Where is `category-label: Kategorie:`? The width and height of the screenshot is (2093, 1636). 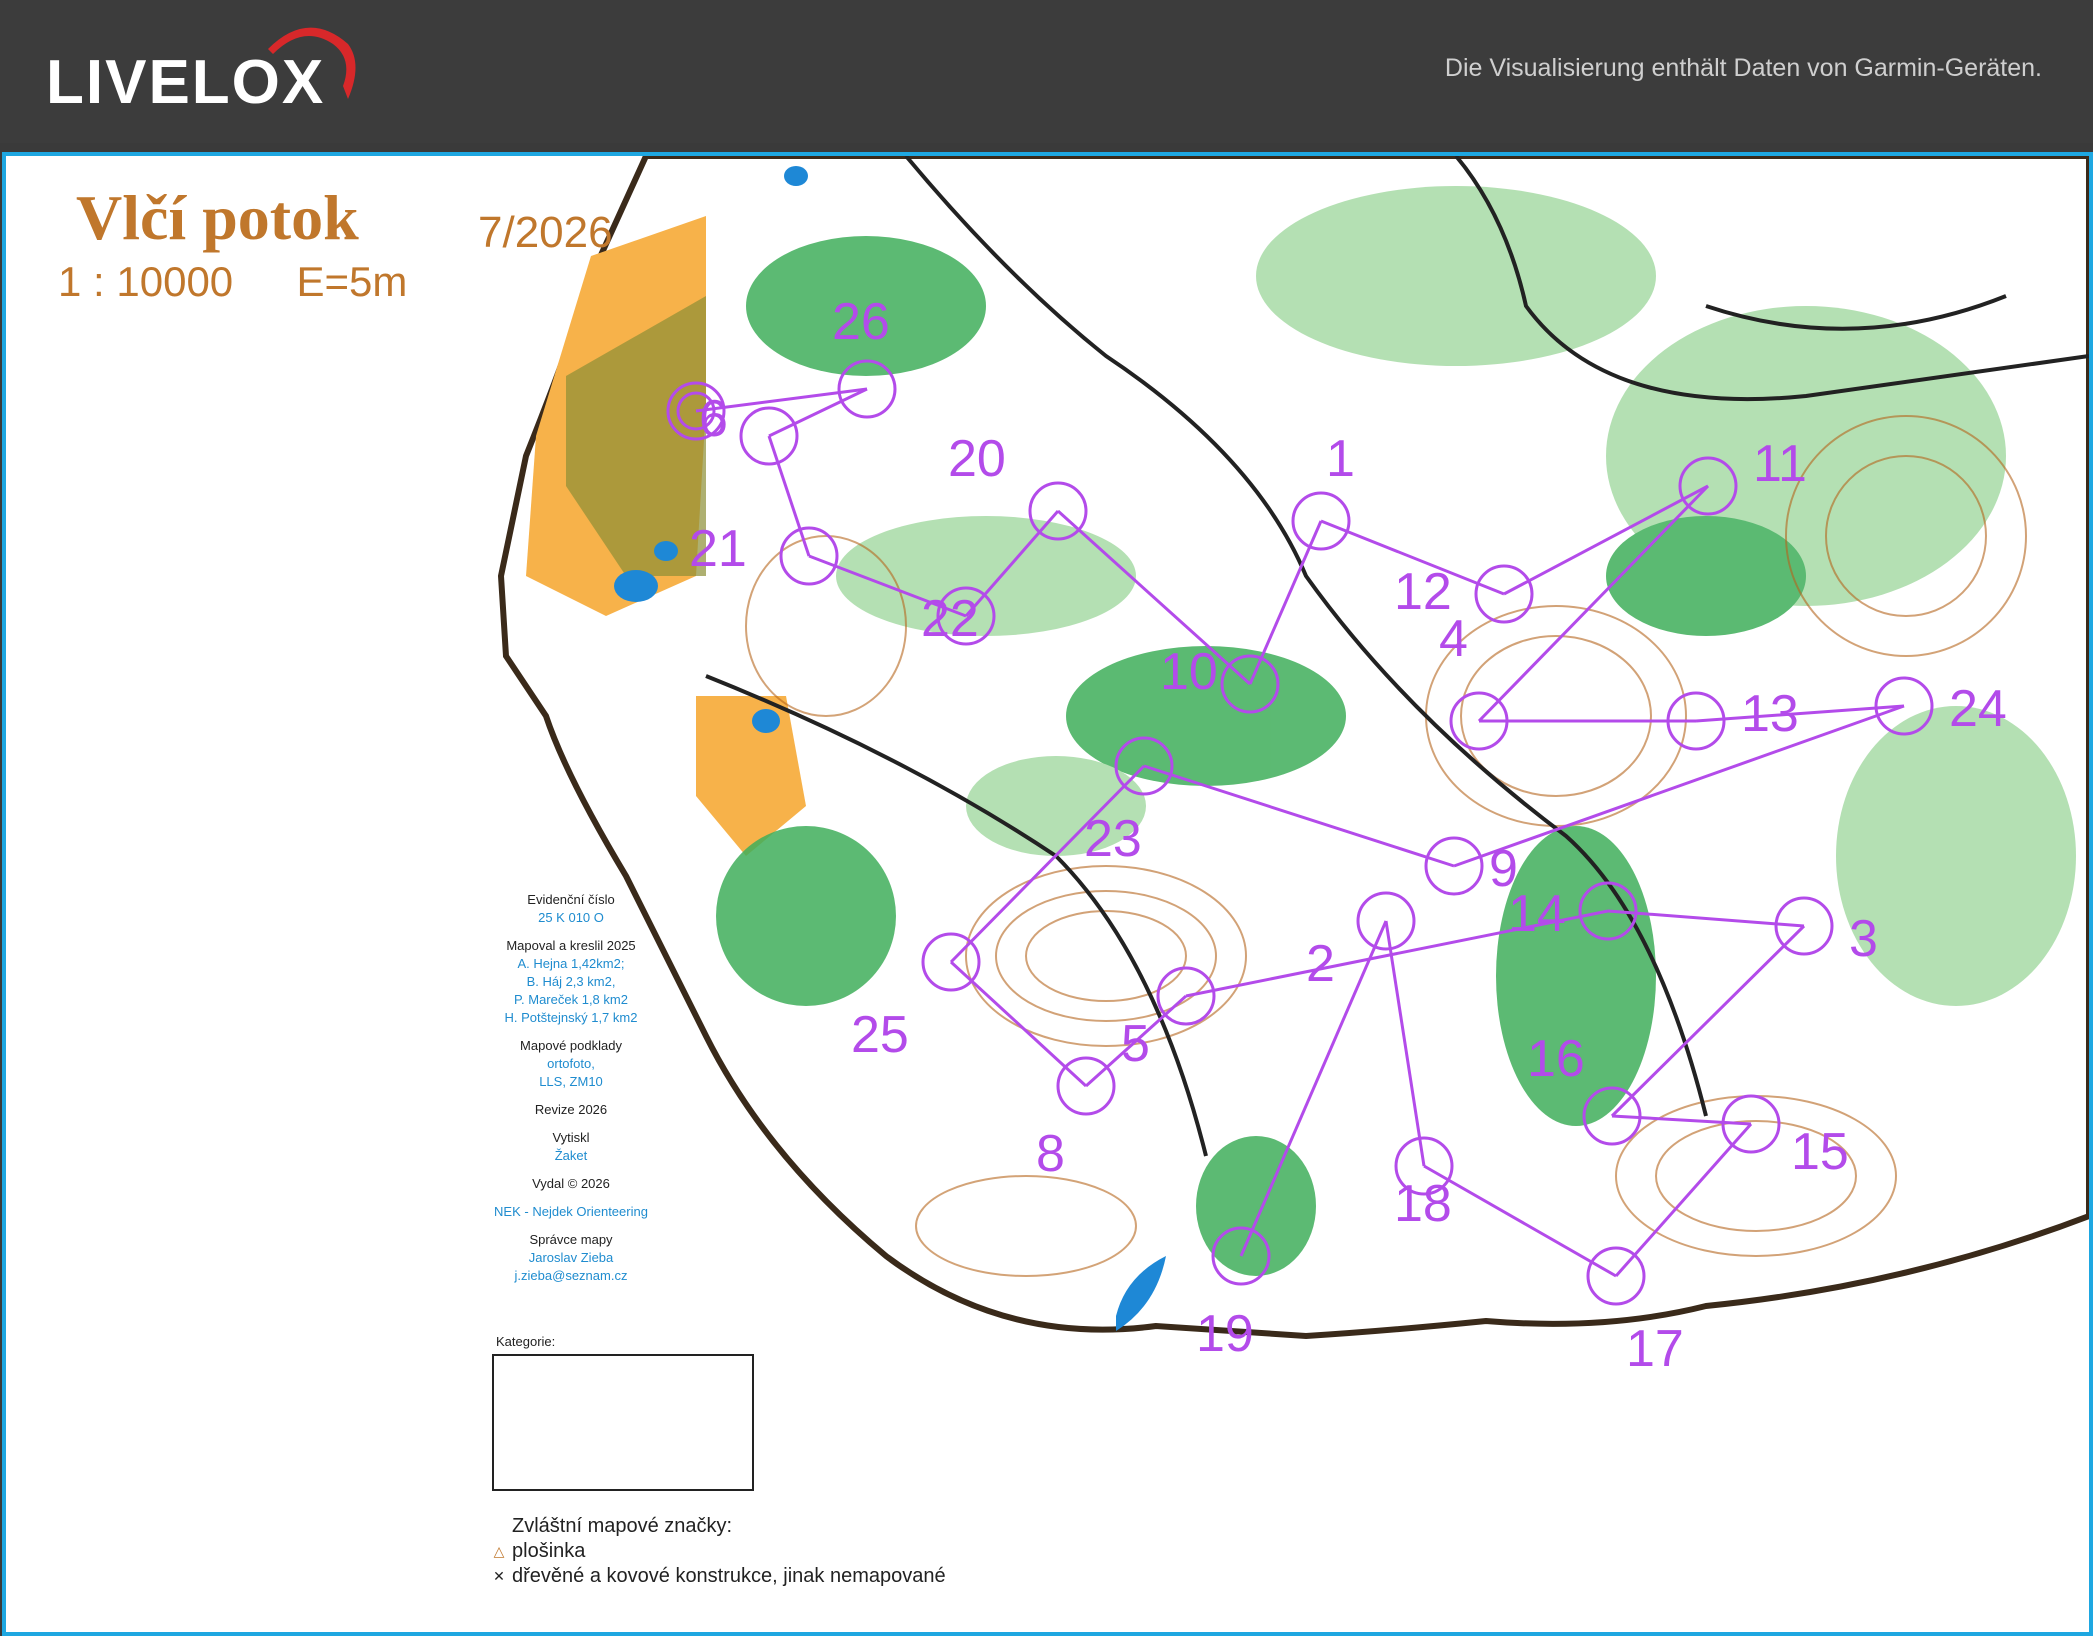 category-label: Kategorie: is located at coordinates (526, 1341).